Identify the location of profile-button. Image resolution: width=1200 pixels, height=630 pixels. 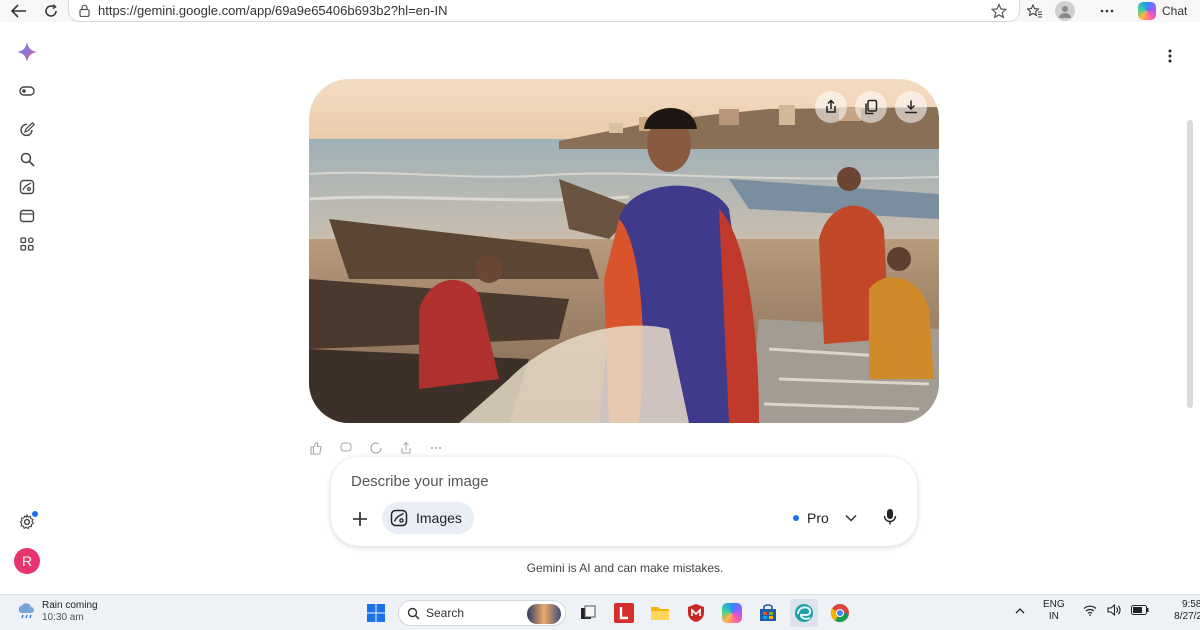
(1065, 11).